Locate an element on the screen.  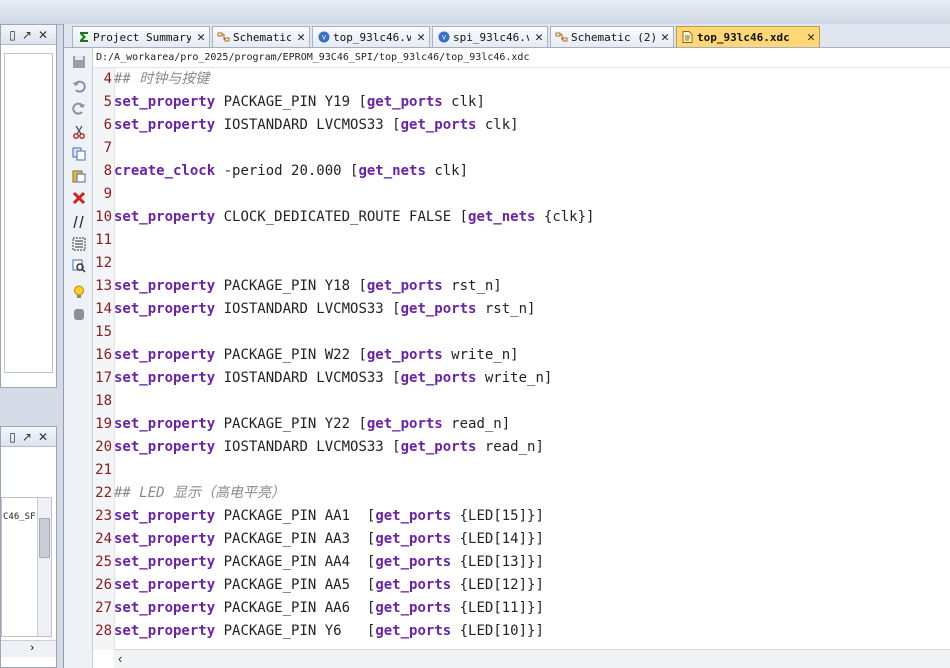
line-number: 25 is located at coordinates (103, 562).